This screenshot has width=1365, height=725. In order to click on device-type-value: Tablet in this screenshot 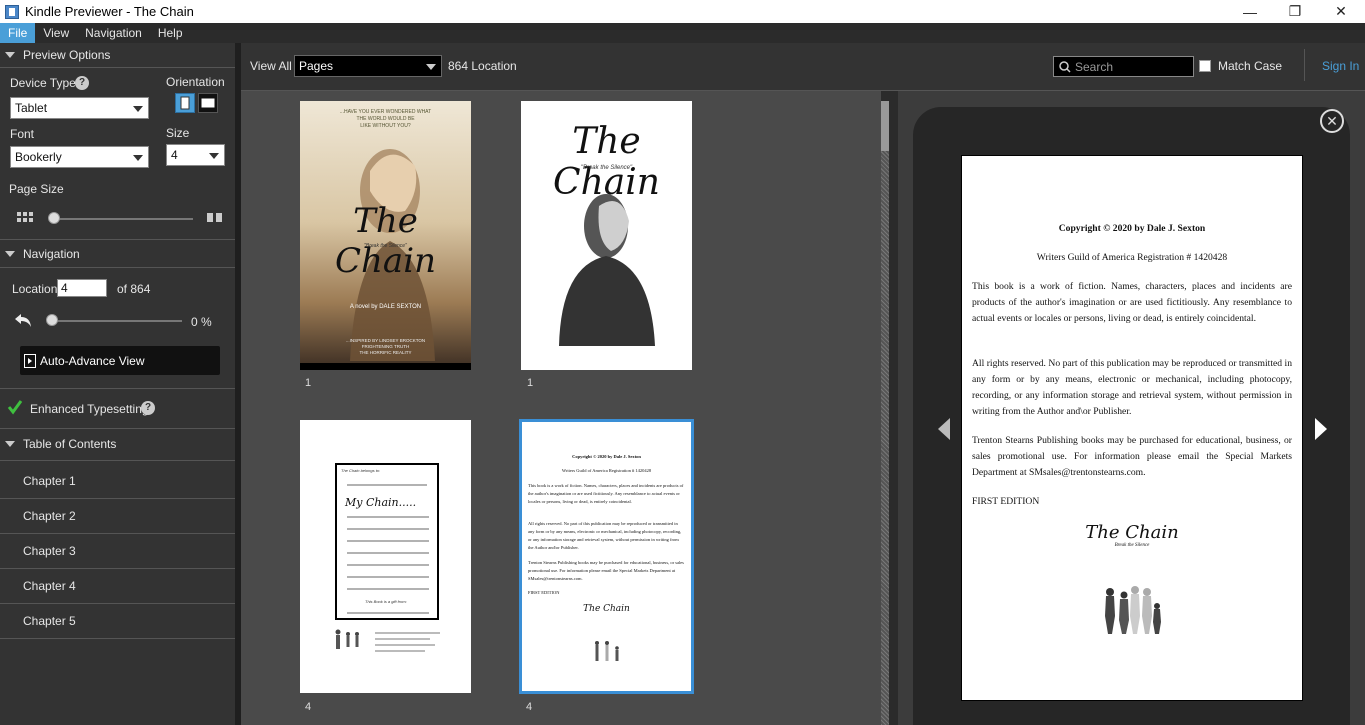, I will do `click(31, 108)`.